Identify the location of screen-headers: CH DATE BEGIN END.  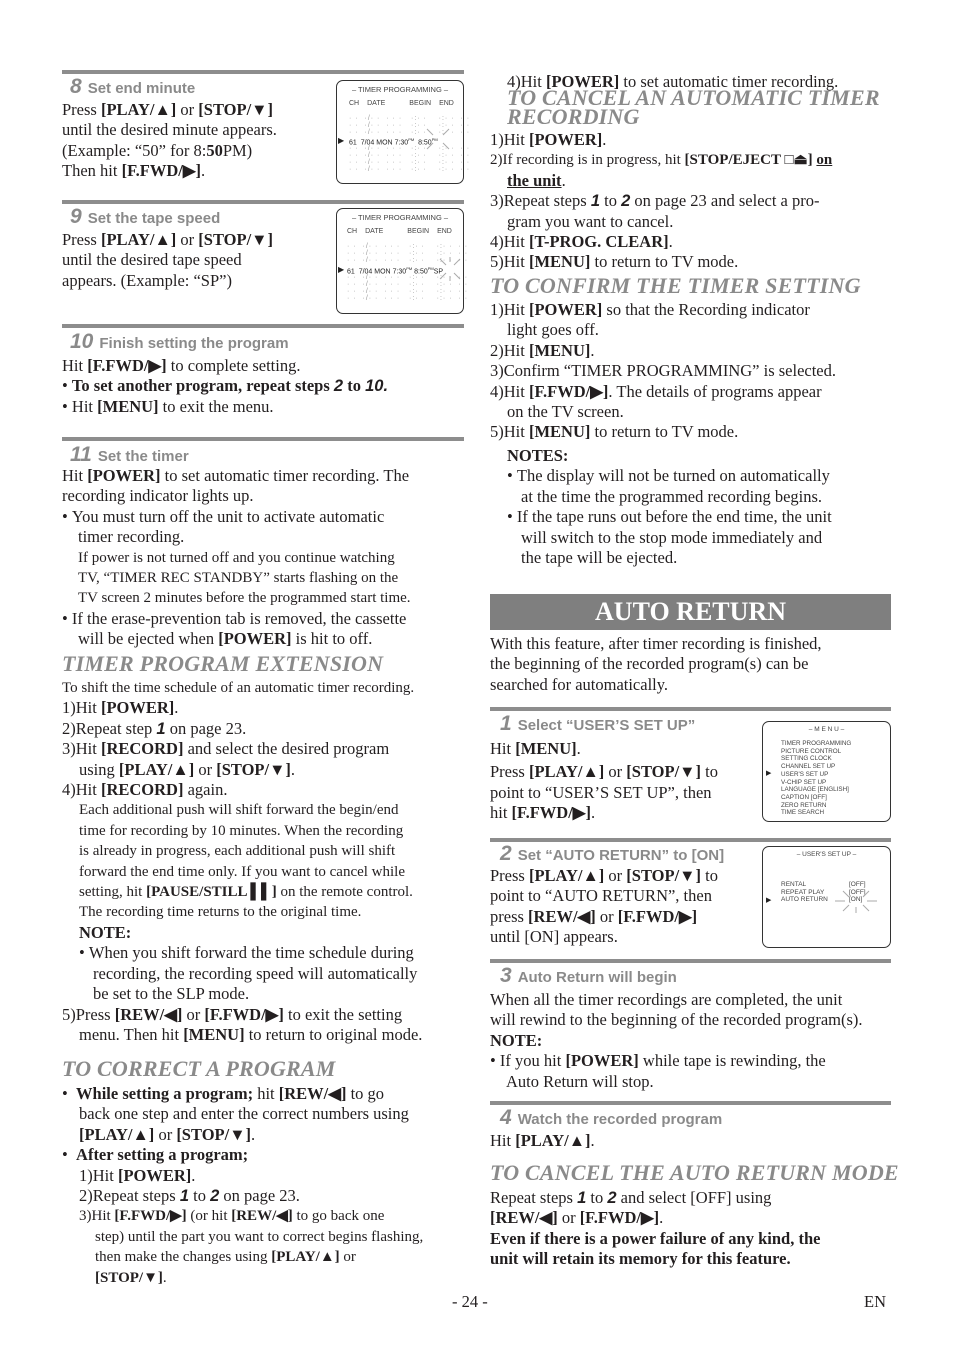
(401, 103).